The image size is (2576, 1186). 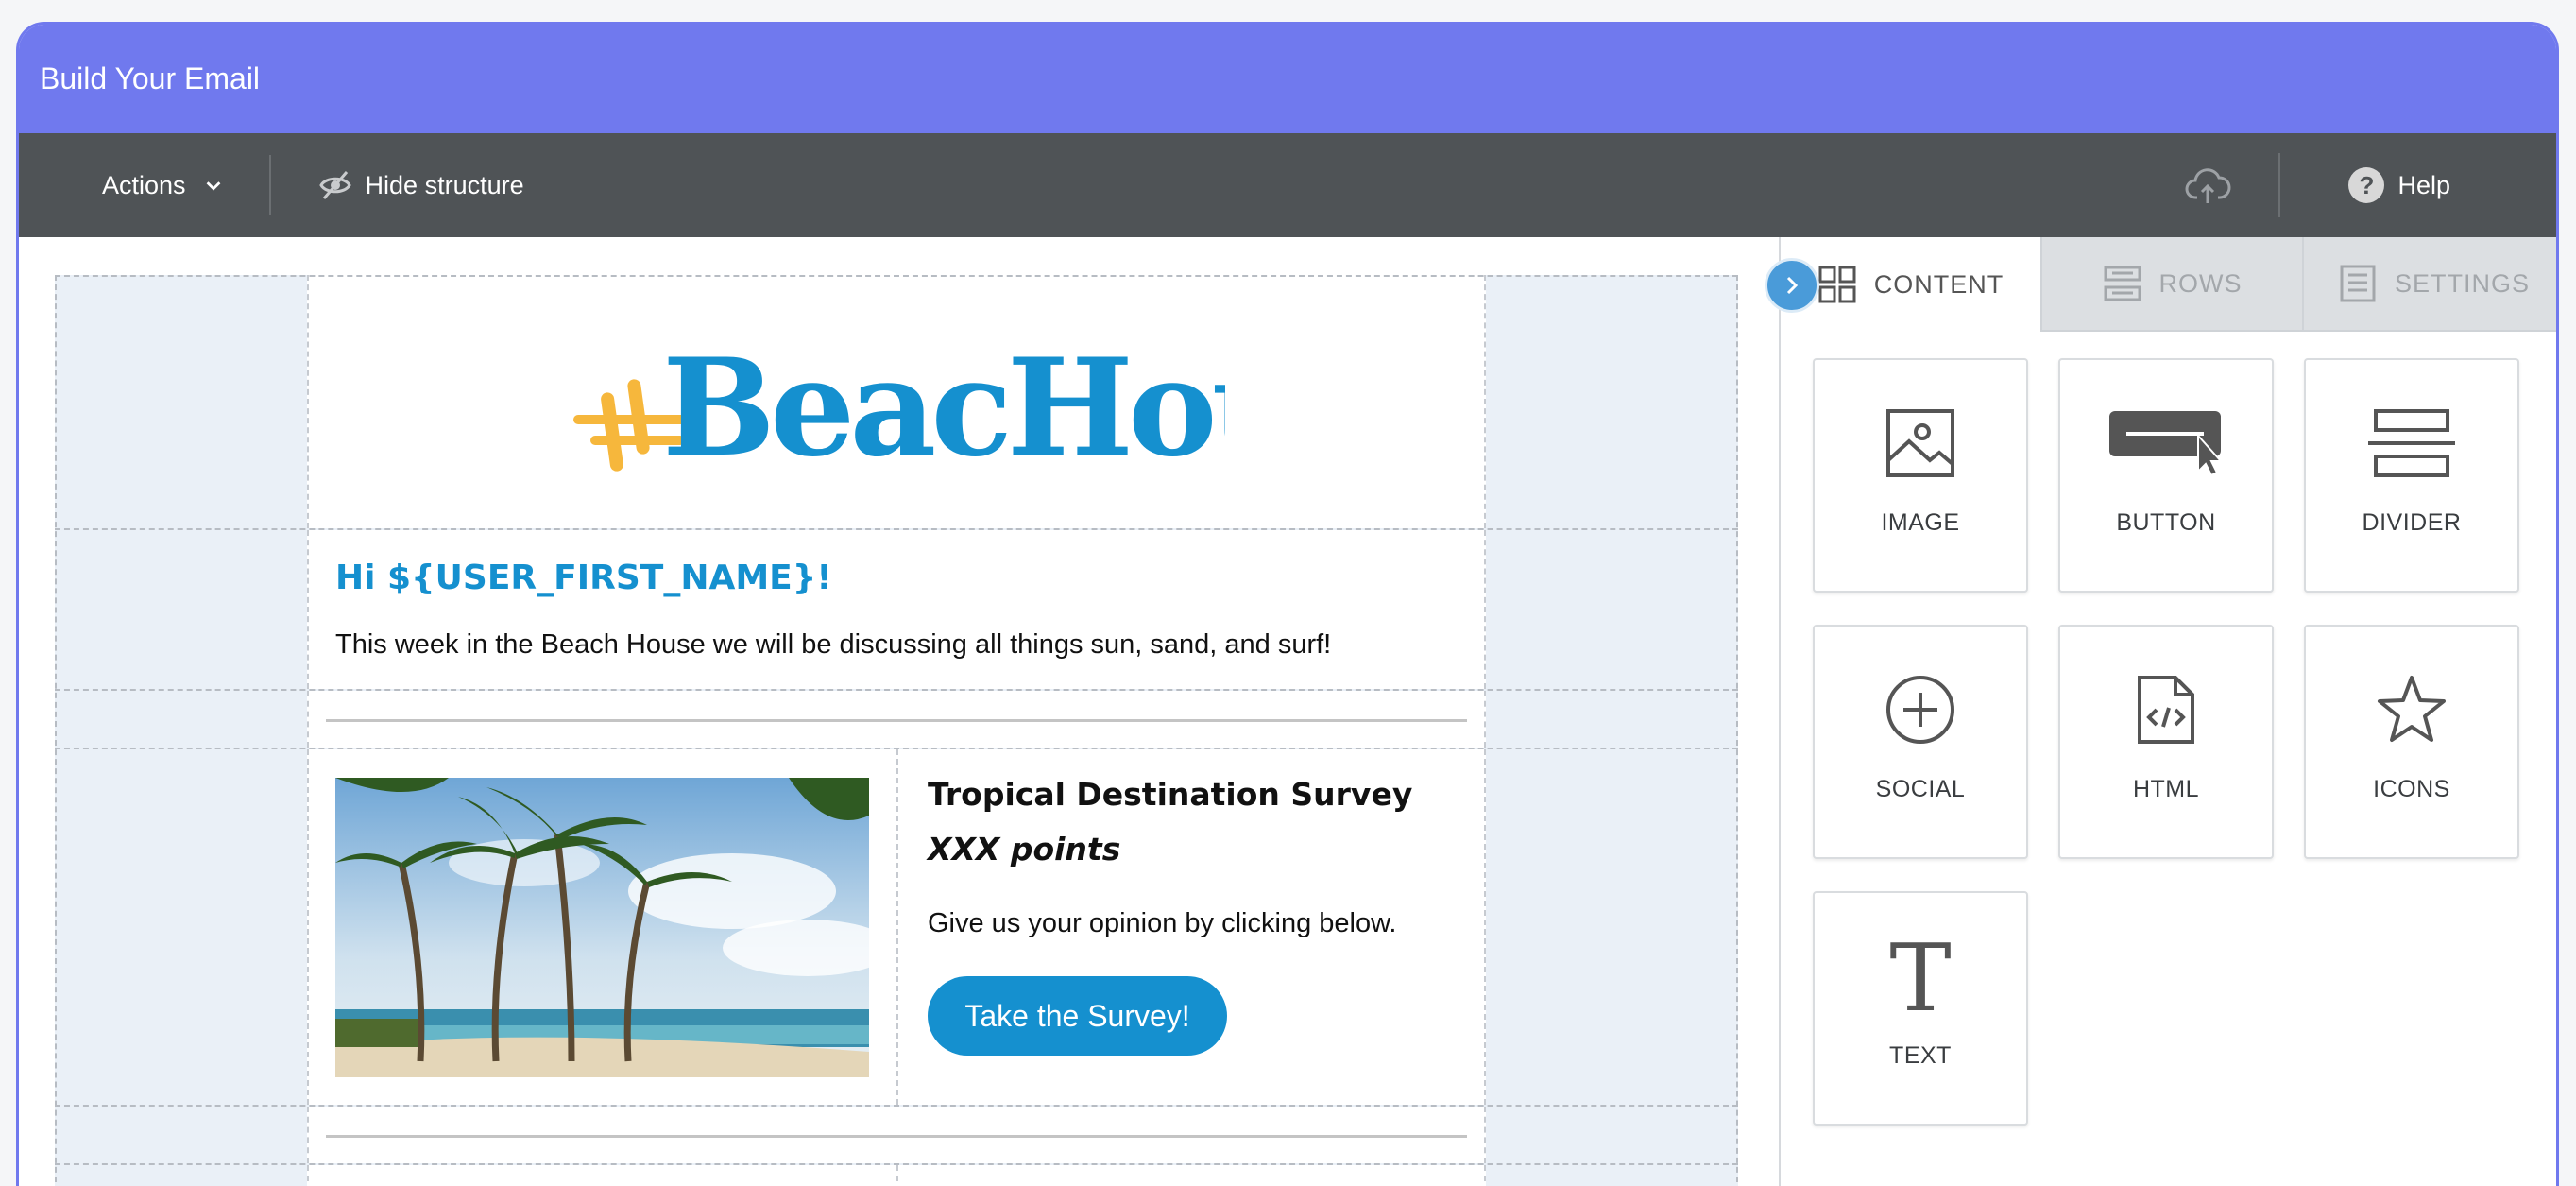 I want to click on actions-label: Actions, so click(x=144, y=184).